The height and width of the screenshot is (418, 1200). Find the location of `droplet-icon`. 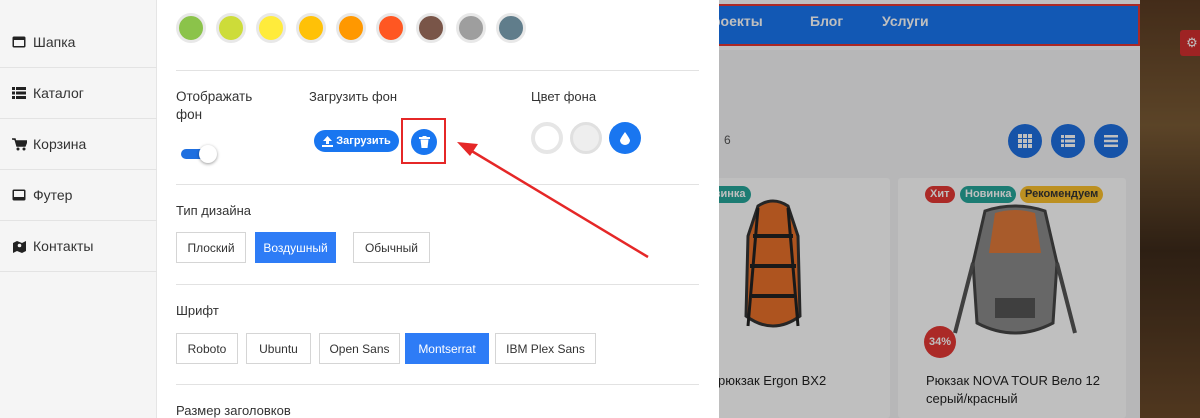

droplet-icon is located at coordinates (625, 138).